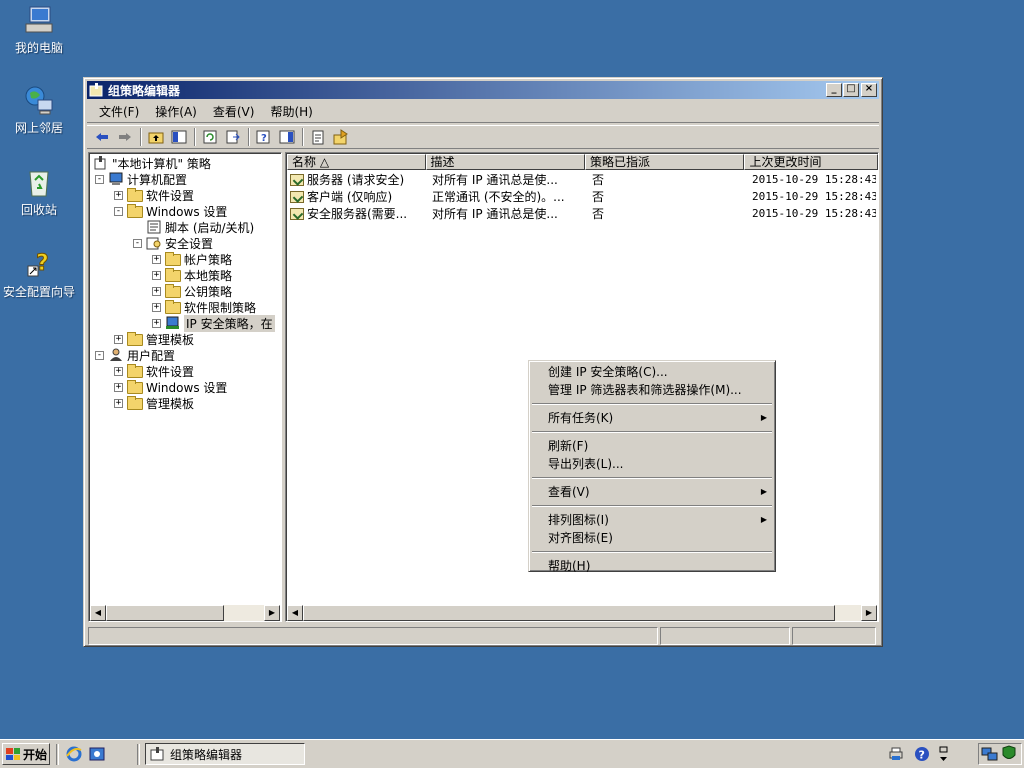 Image resolution: width=1024 pixels, height=768 pixels. I want to click on help-button: ?, so click(264, 137).